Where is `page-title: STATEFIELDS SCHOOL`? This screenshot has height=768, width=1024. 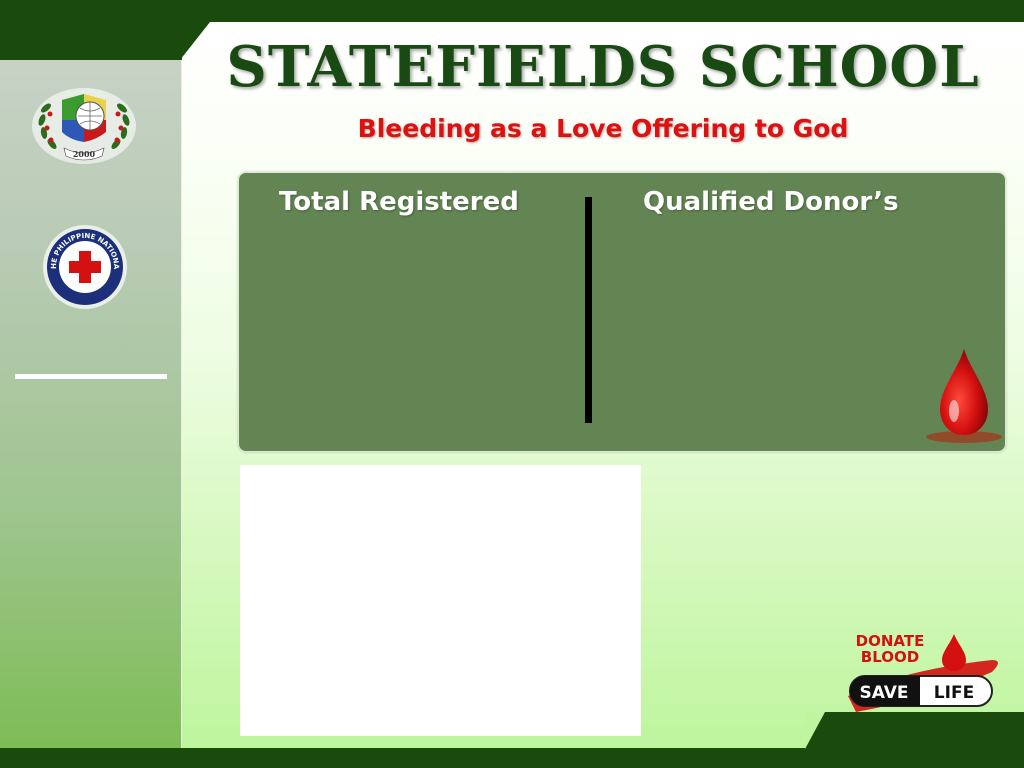
page-title: STATEFIELDS SCHOOL is located at coordinates (603, 67).